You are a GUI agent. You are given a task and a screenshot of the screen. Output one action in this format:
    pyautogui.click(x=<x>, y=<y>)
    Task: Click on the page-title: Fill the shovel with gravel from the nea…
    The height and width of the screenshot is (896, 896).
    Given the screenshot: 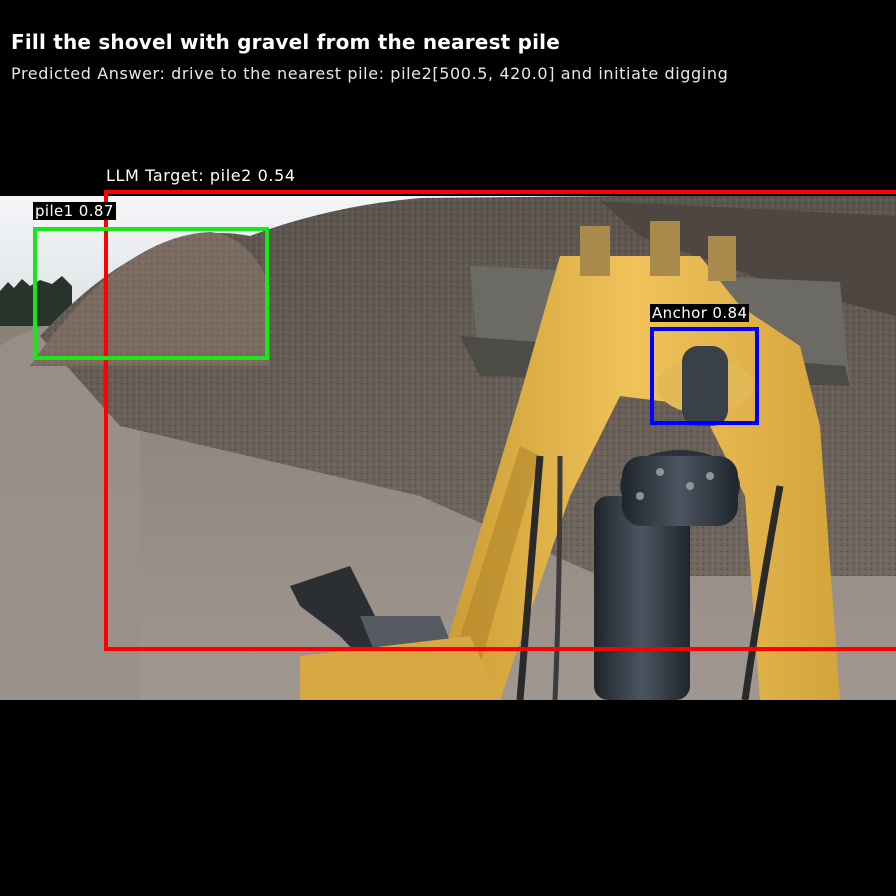 What is the action you would take?
    pyautogui.click(x=285, y=42)
    